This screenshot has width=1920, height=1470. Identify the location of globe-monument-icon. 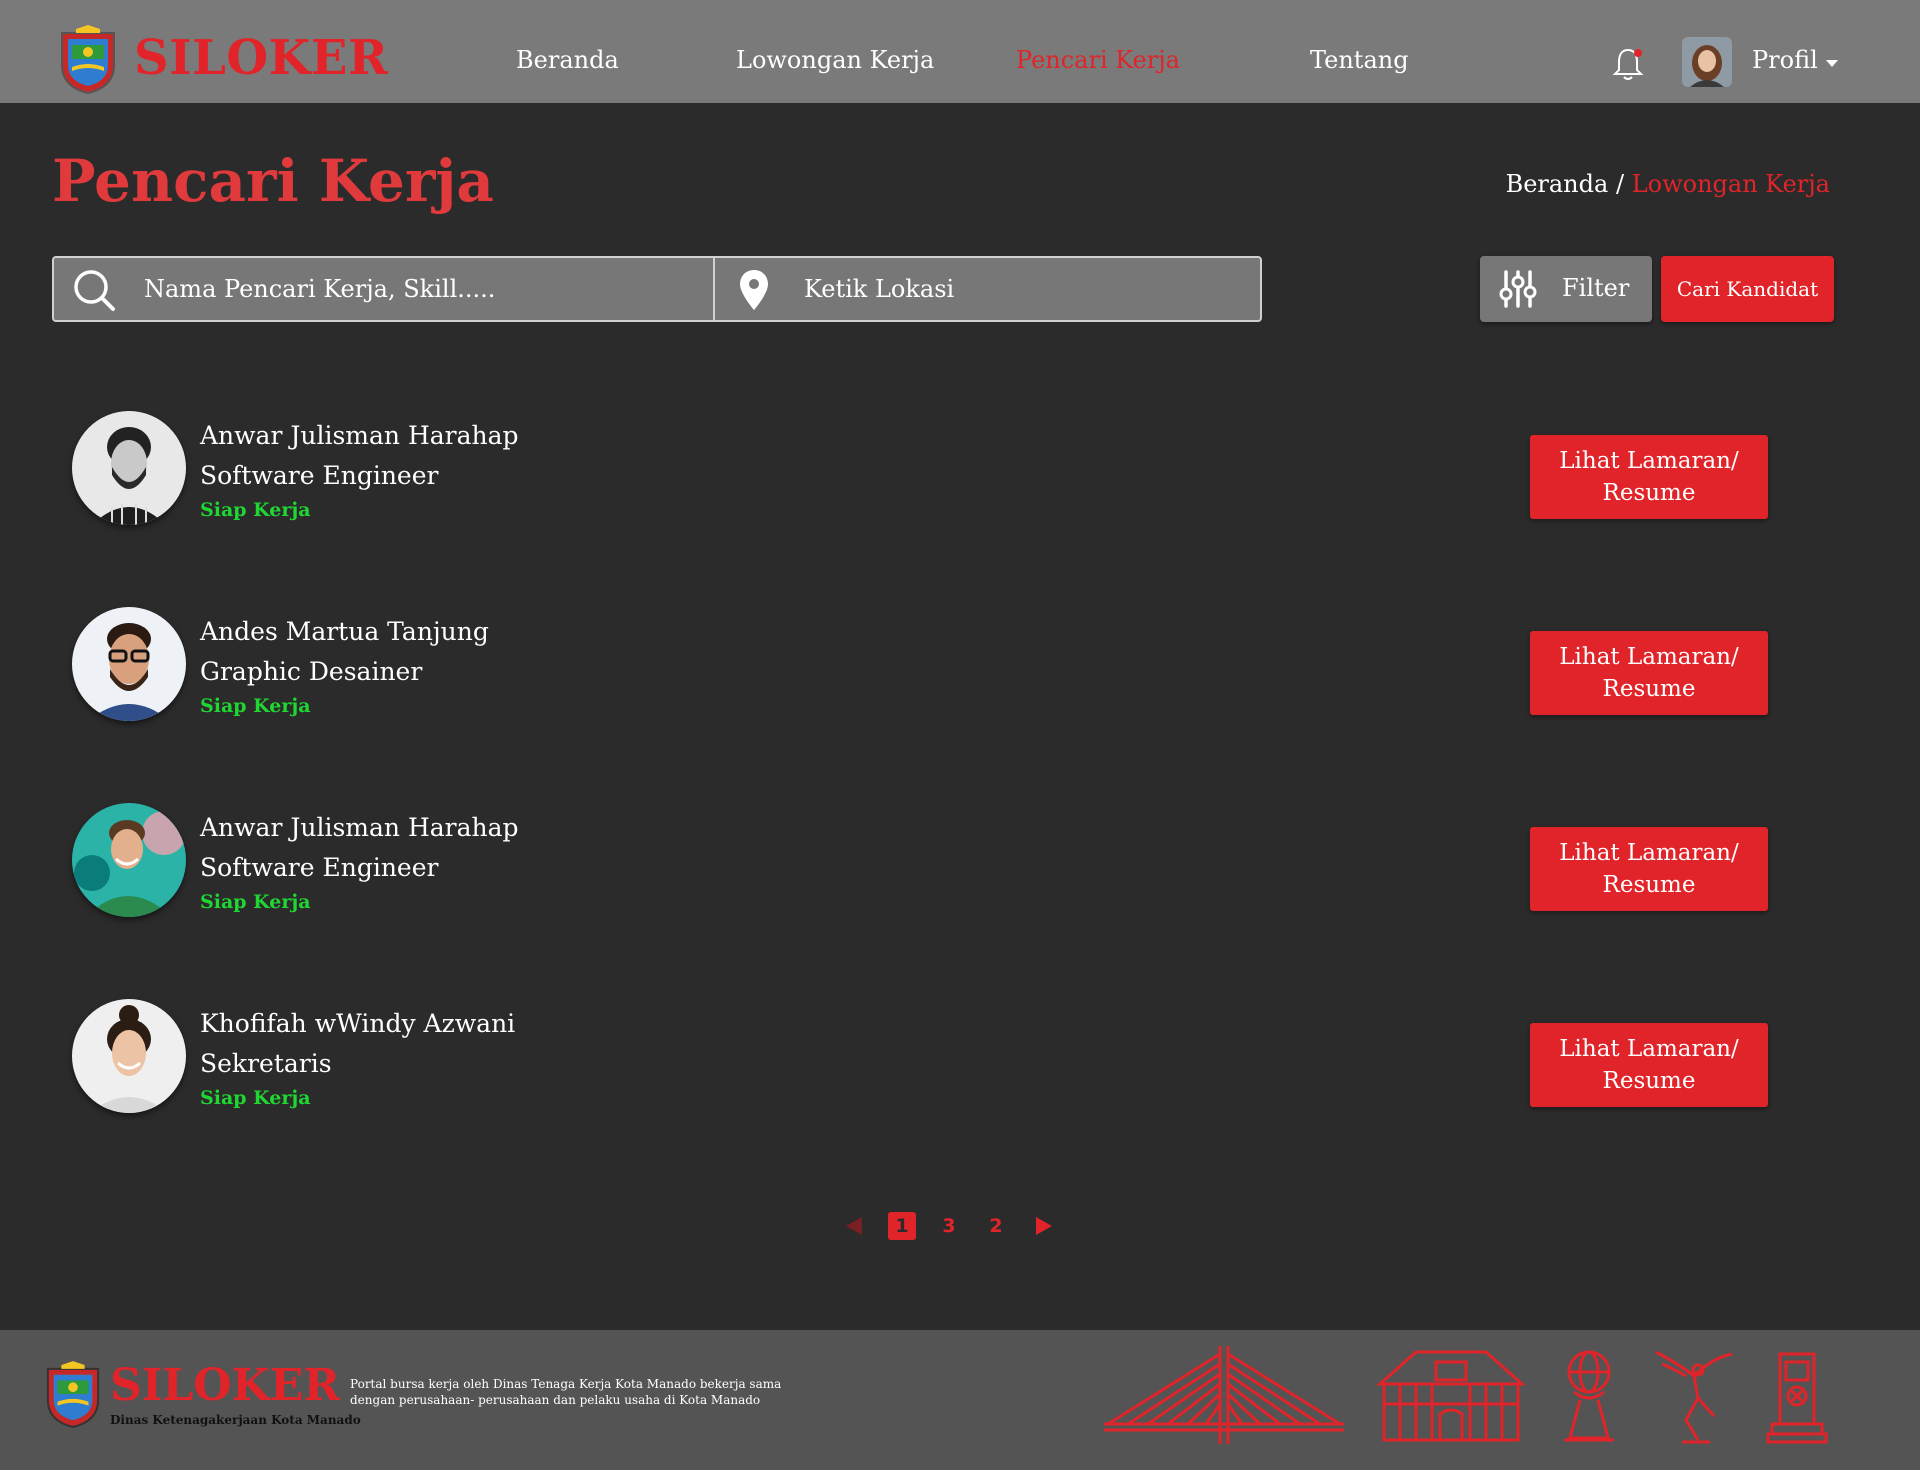
(1589, 1396).